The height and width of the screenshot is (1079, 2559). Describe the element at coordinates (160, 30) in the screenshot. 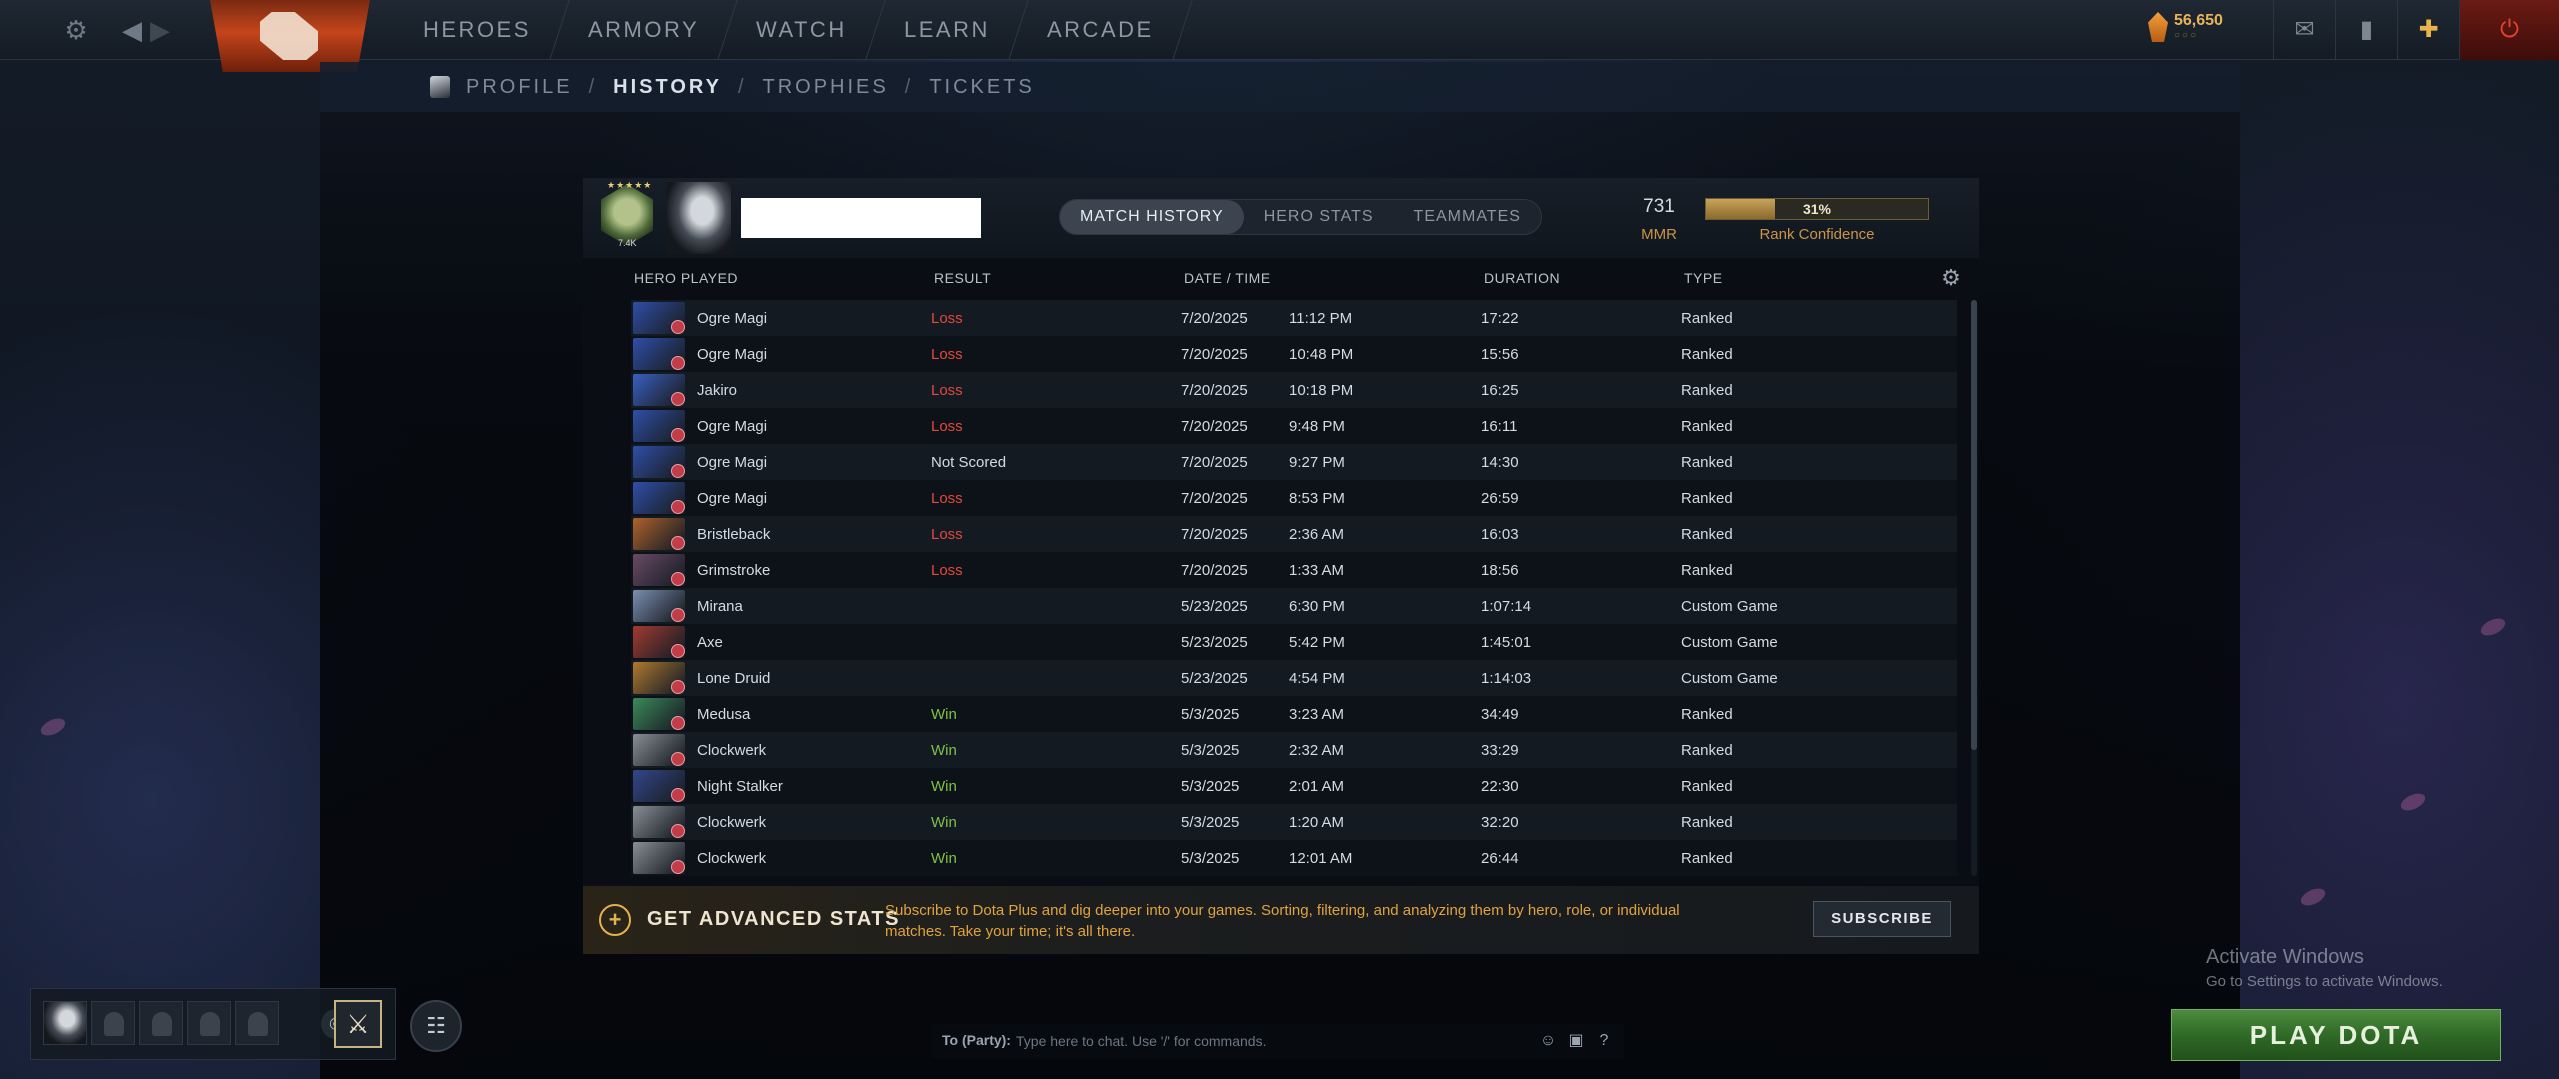

I see `forward-arrow-icon: ▶` at that location.